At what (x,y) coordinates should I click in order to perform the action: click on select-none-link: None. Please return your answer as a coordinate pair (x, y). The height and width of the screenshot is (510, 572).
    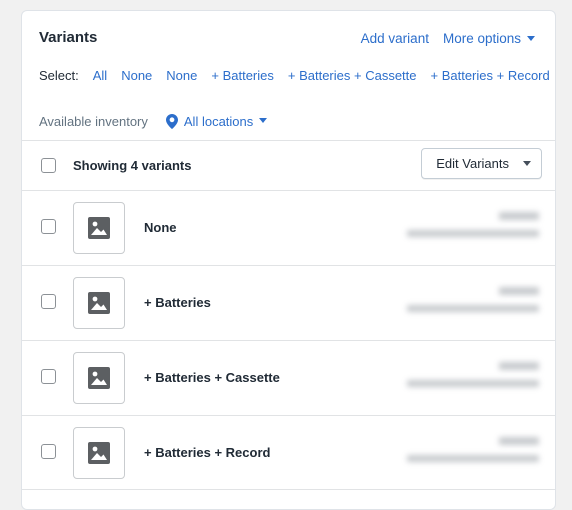
    Looking at the image, I should click on (136, 75).